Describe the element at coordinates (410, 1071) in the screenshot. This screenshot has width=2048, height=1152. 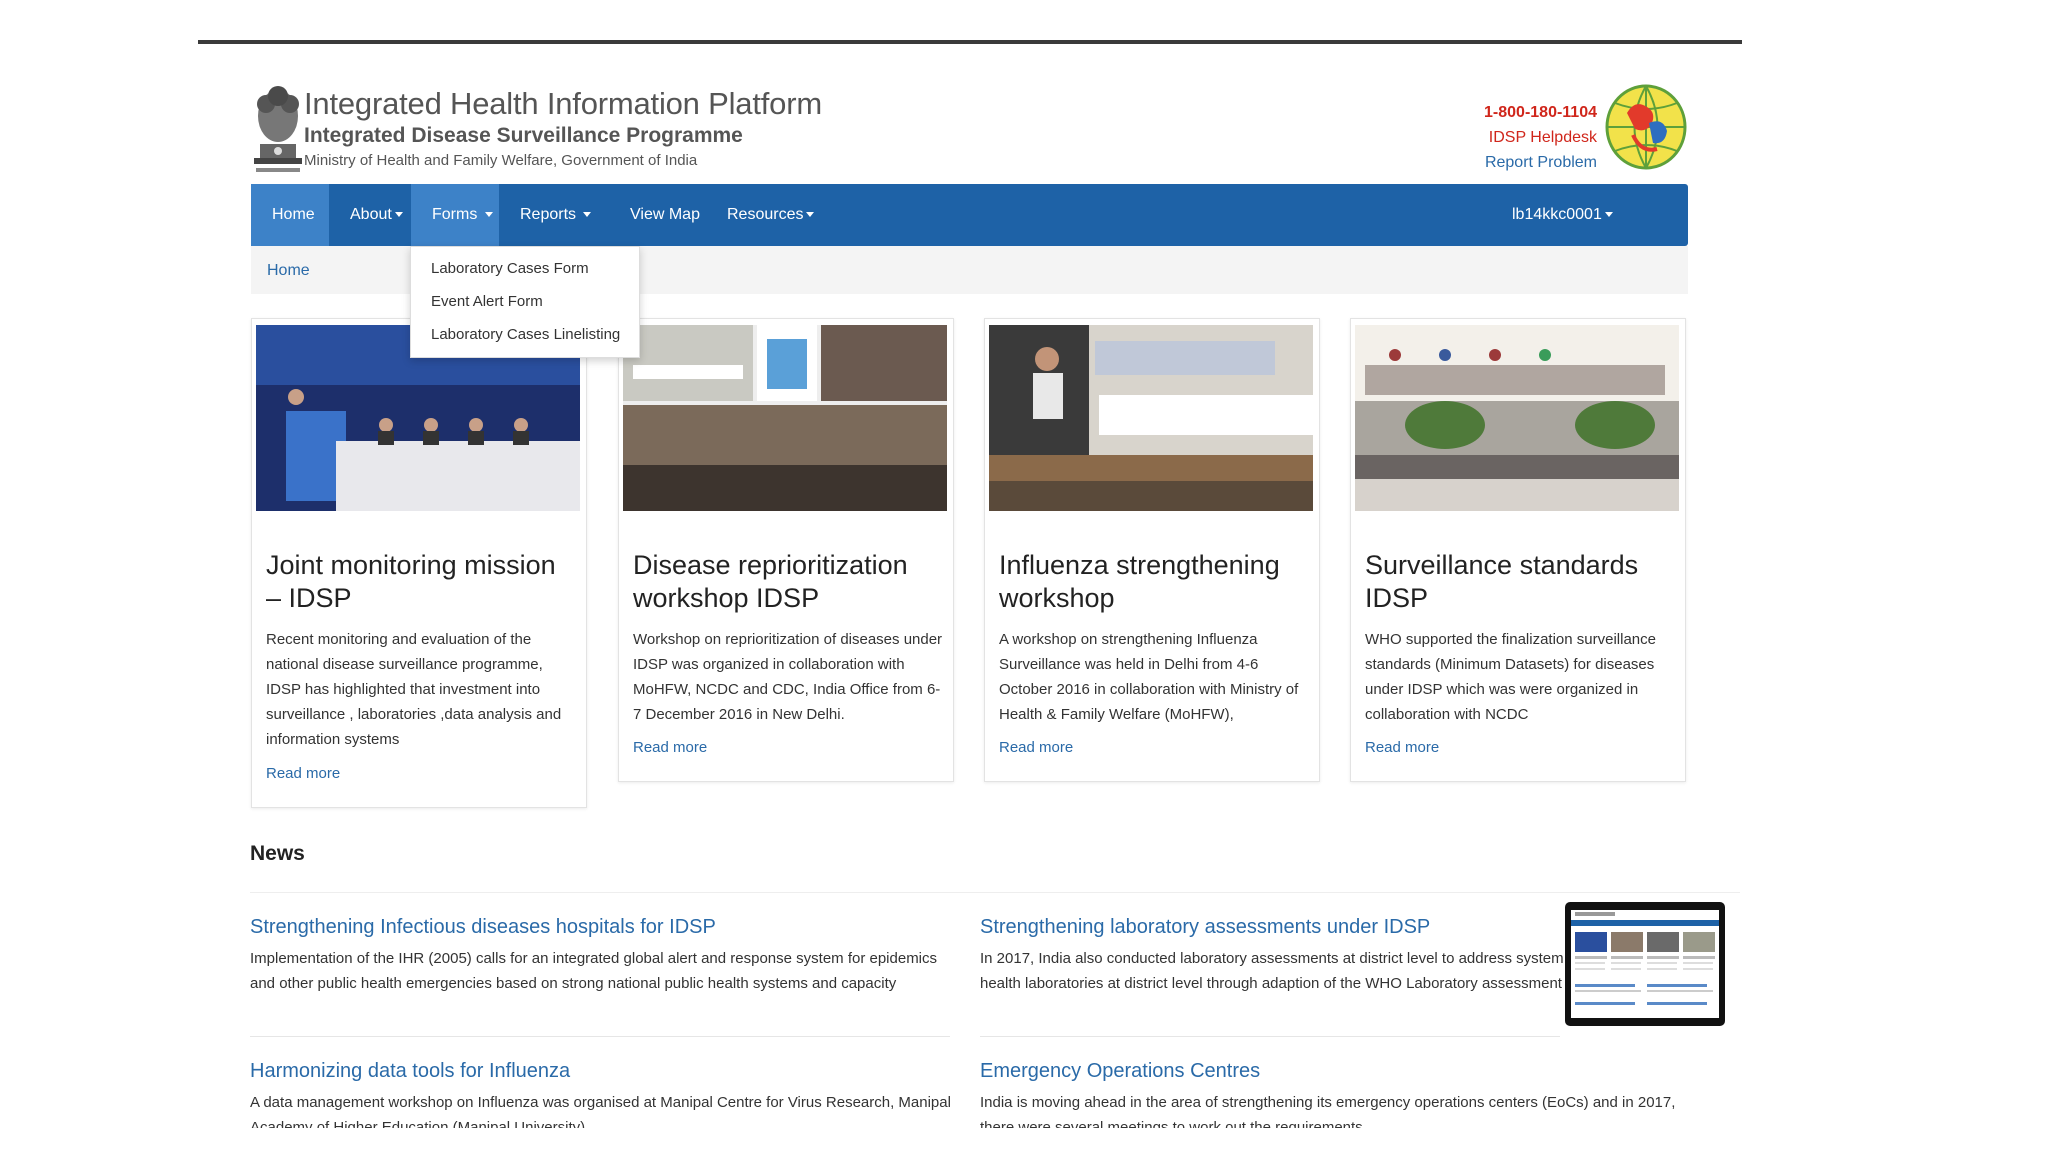
I see `news-title-link: Harmonizing data tools for Influenza` at that location.